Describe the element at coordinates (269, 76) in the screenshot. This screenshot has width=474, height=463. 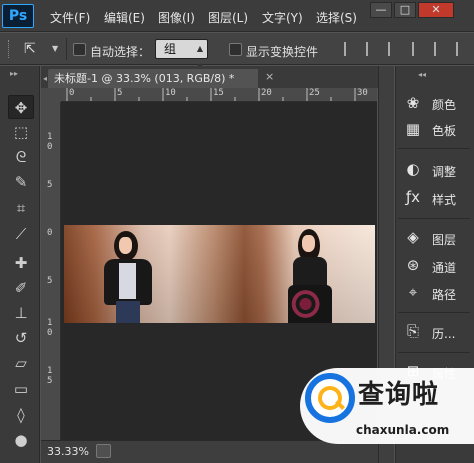
I see `close-tab-icon: ×` at that location.